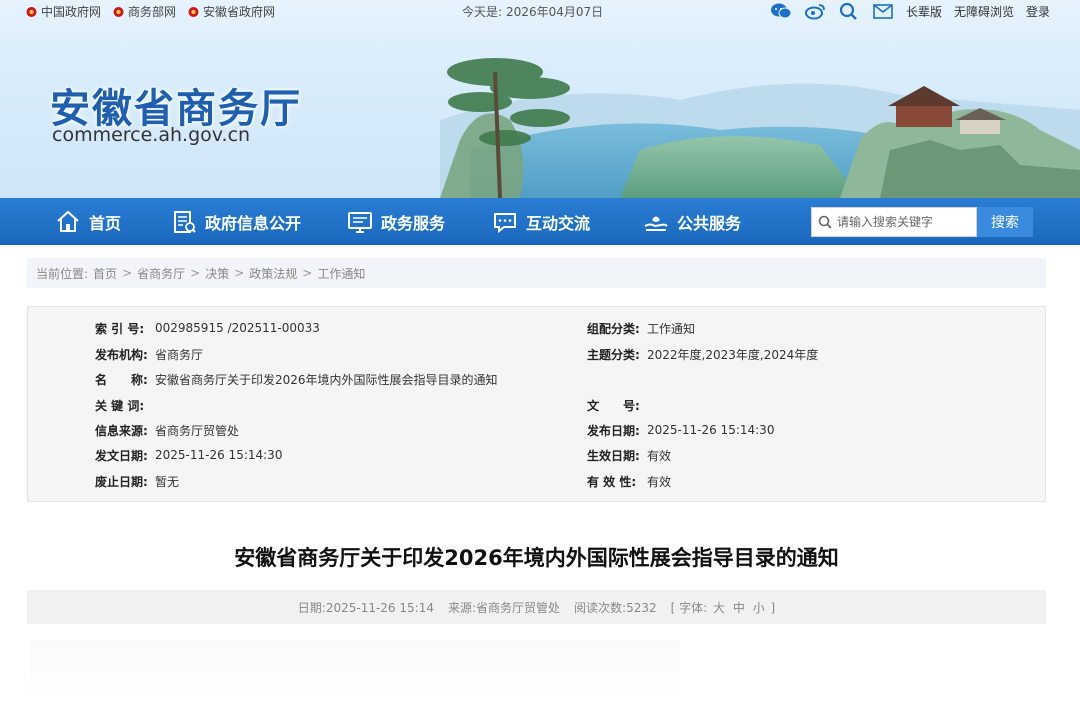  What do you see at coordinates (555, 12) in the screenshot?
I see `date-value: 2026年04月07日` at bounding box center [555, 12].